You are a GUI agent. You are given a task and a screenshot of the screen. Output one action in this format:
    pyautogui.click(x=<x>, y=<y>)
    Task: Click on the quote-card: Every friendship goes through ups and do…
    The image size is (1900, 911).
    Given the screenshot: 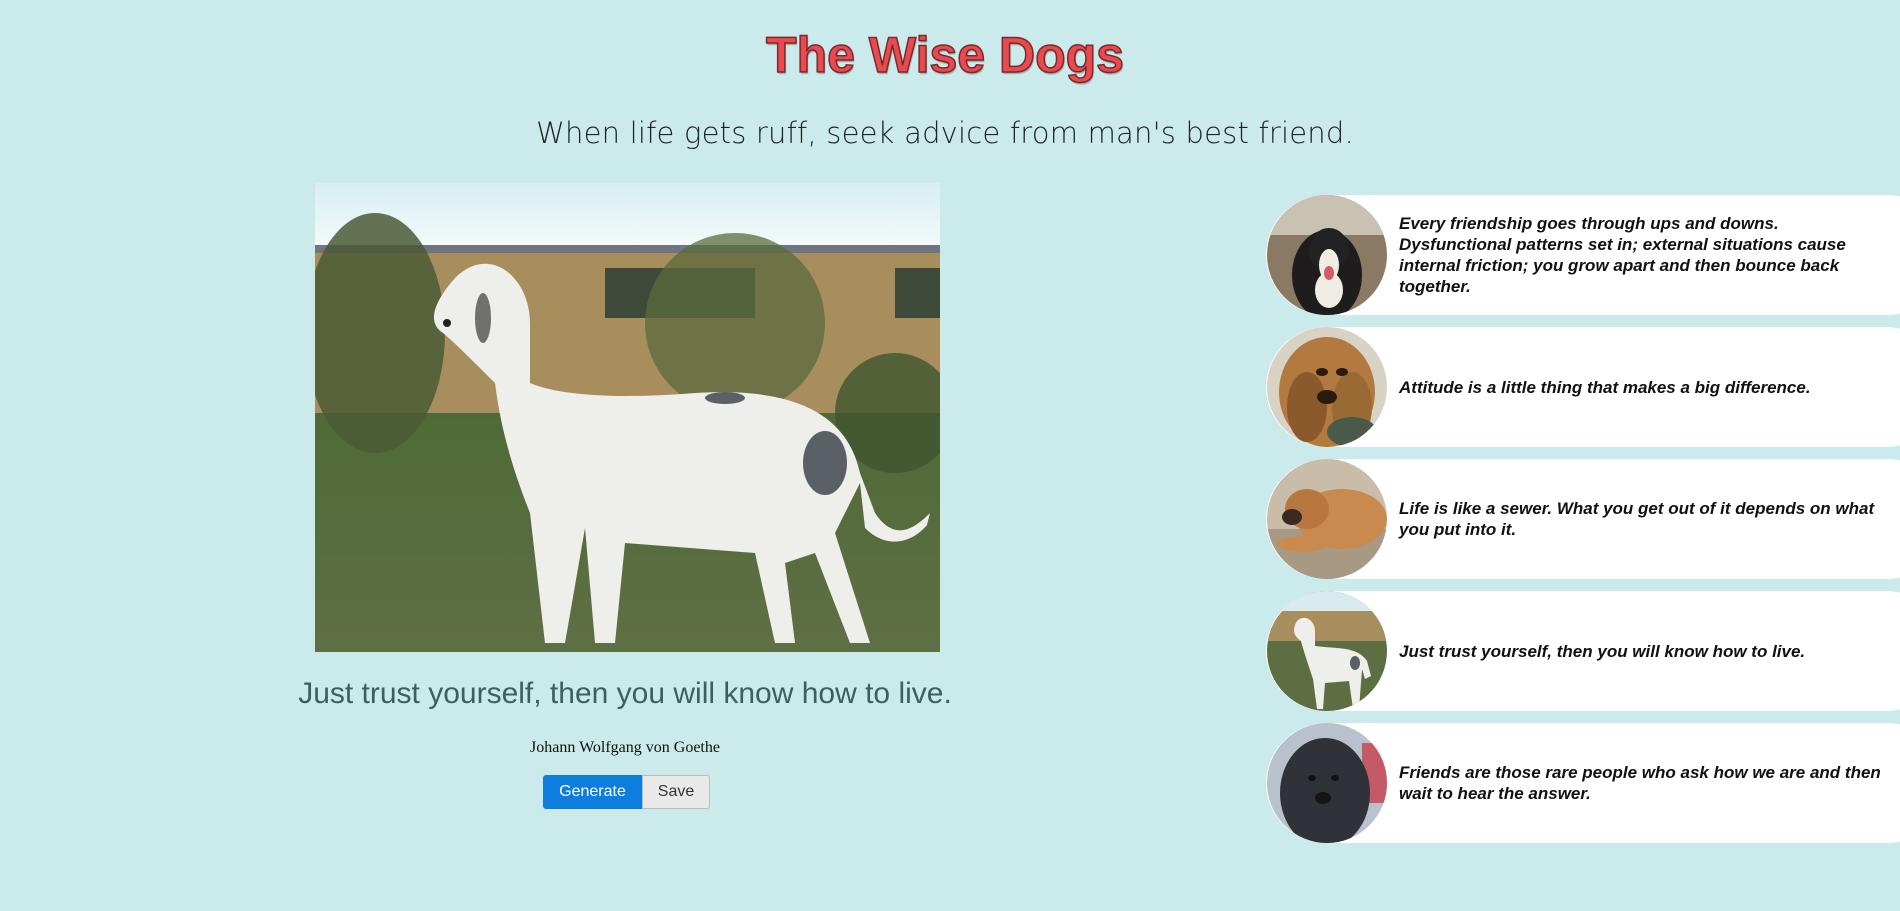 What is the action you would take?
    pyautogui.click(x=1583, y=255)
    